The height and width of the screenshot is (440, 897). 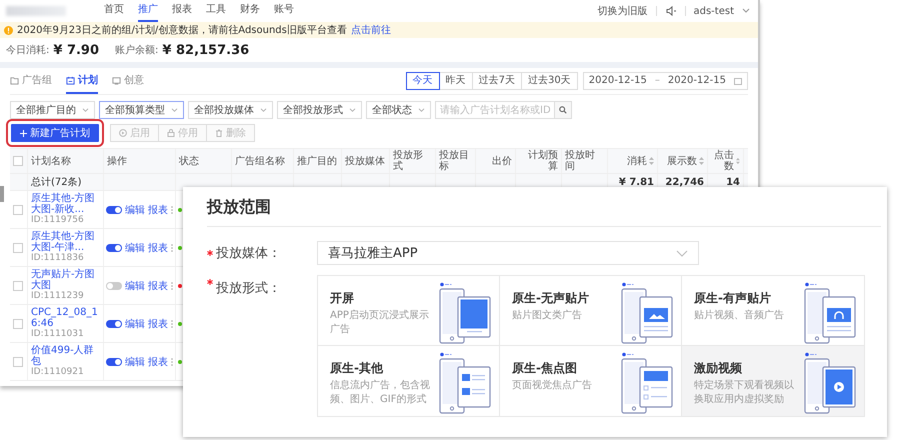 I want to click on column-header: 操作, so click(x=117, y=161).